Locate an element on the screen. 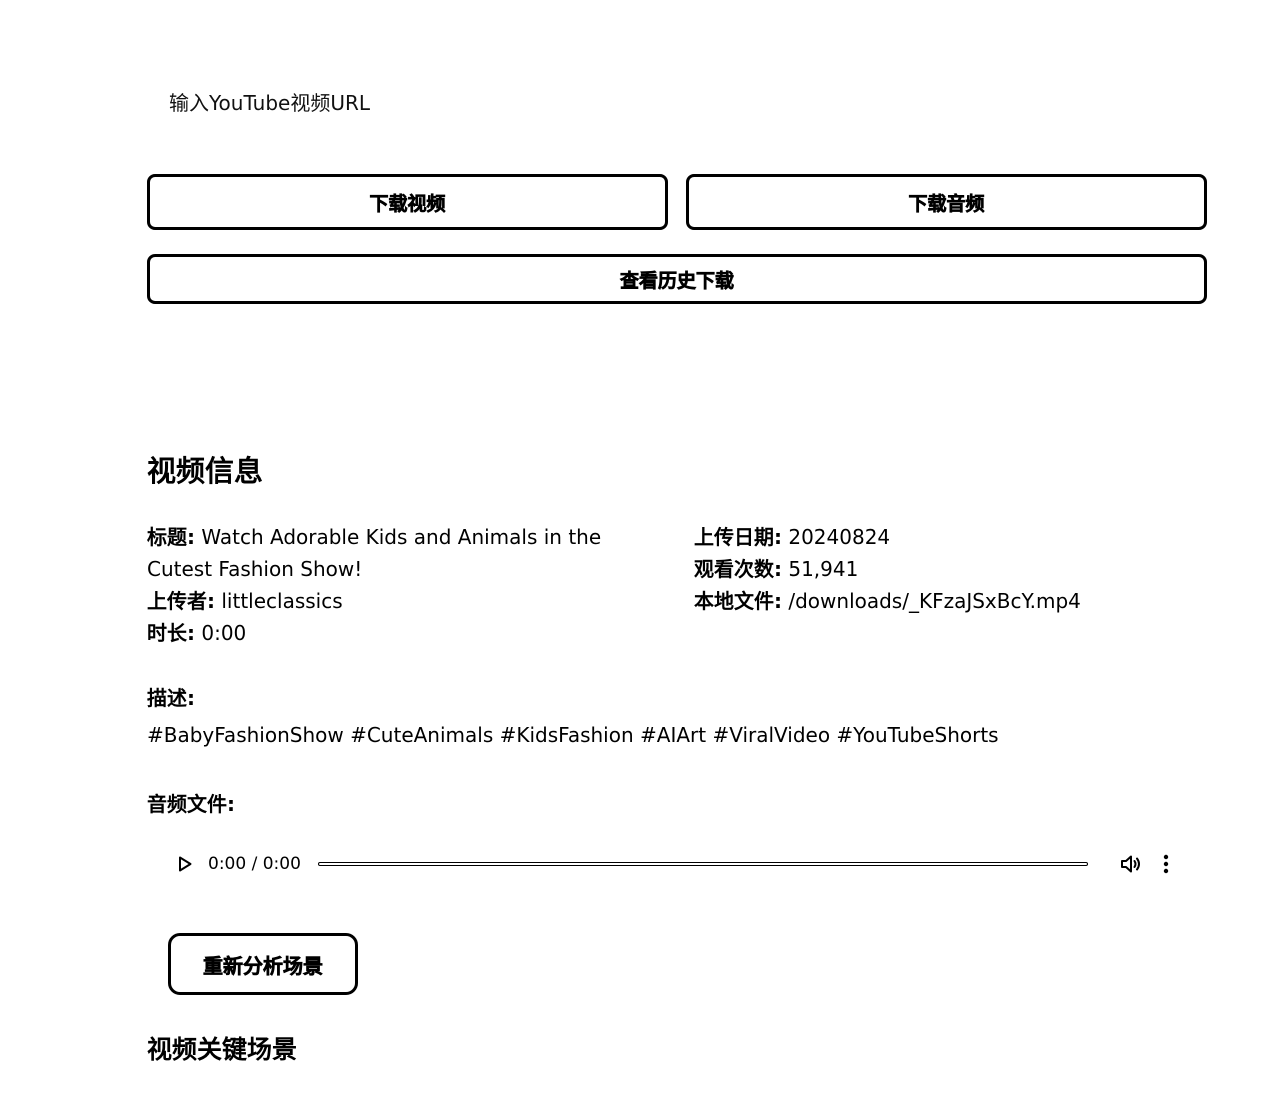  local-file-row: 本地文件: /downloads/_KFzaJSxBcY.mp4 is located at coordinates (954, 601).